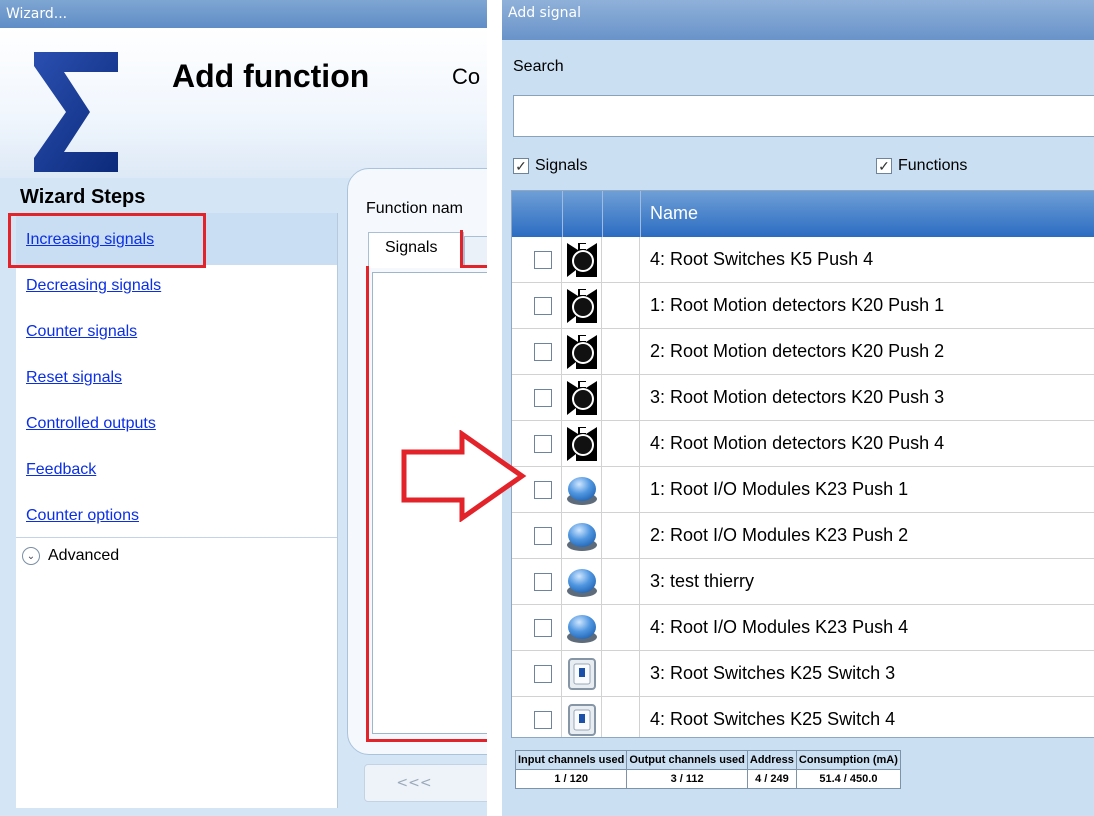 The image size is (1094, 816). I want to click on page-subtitle: Co, so click(466, 76).